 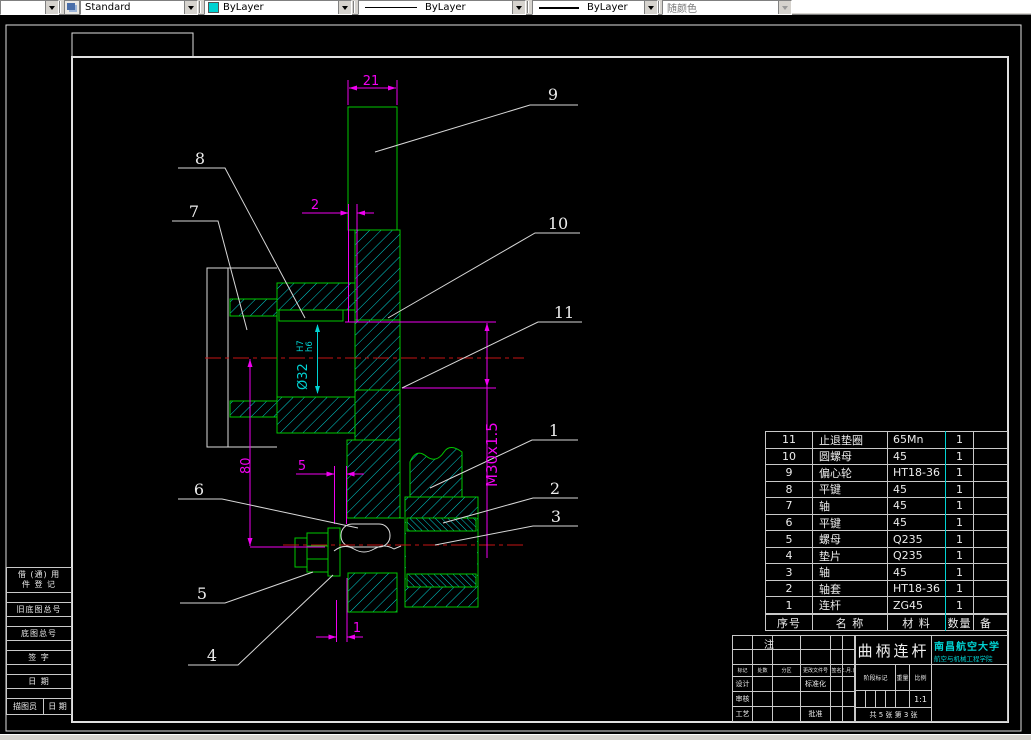 What do you see at coordinates (850, 473) in the screenshot?
I see `parts-row-name: 偏心轮` at bounding box center [850, 473].